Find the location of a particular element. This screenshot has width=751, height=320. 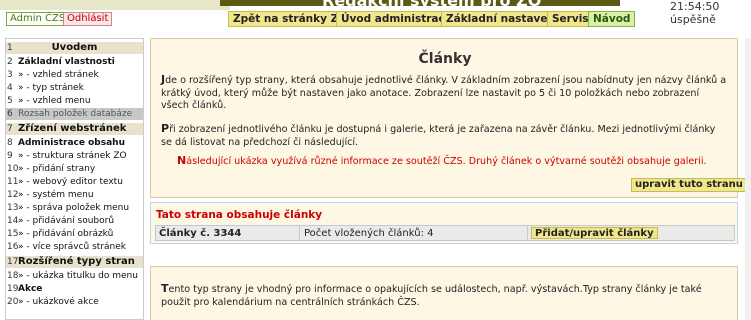

scrollbar is located at coordinates (748, 179).